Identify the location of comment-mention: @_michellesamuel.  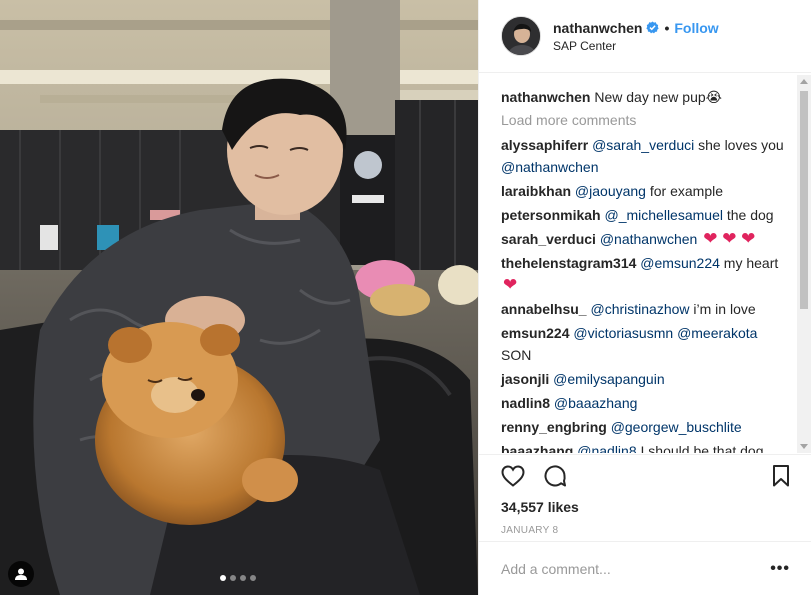
(663, 215).